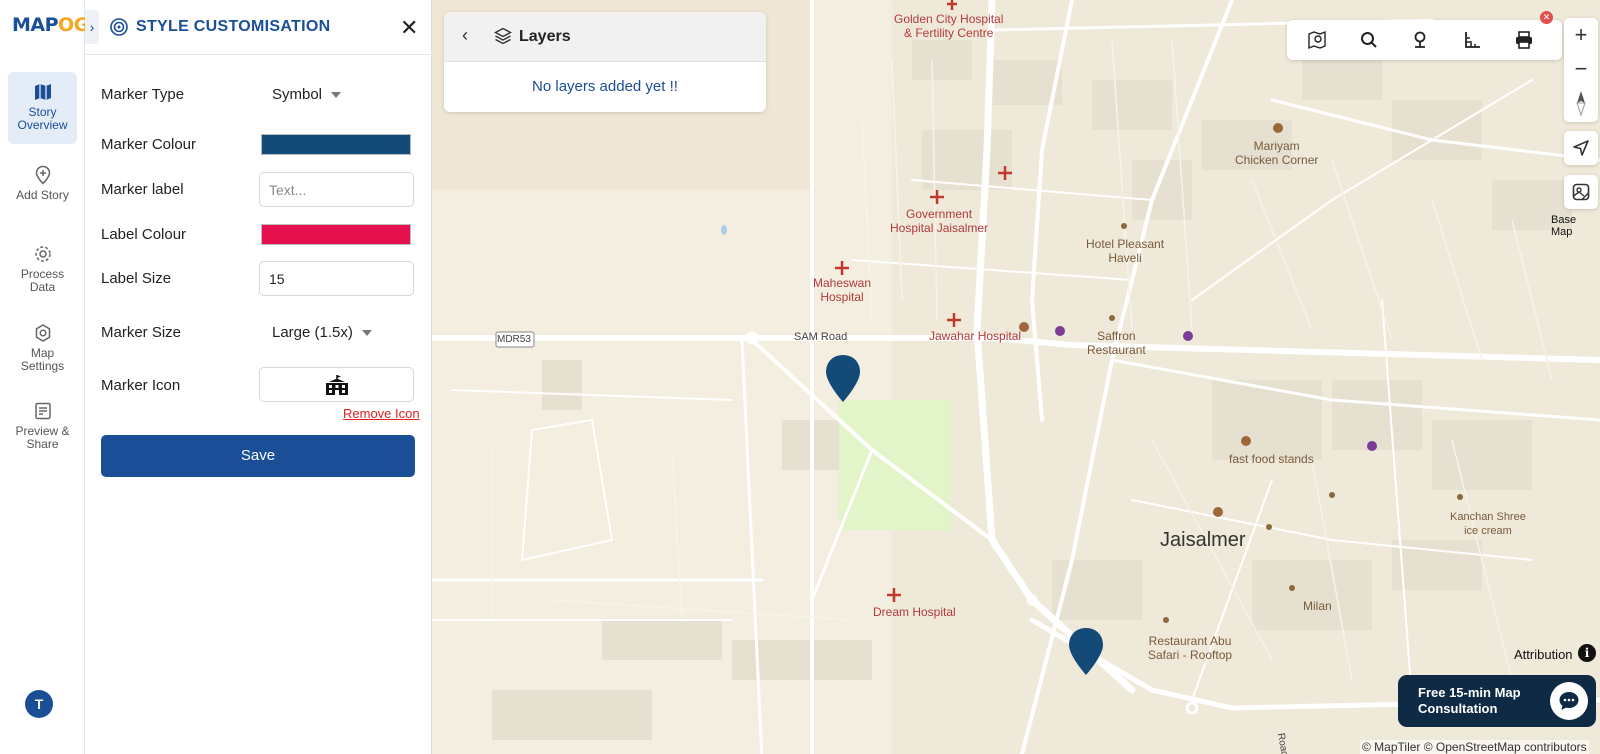  What do you see at coordinates (1277, 153) in the screenshot?
I see `map-label-mariyam: Mariyam Chicken Corner` at bounding box center [1277, 153].